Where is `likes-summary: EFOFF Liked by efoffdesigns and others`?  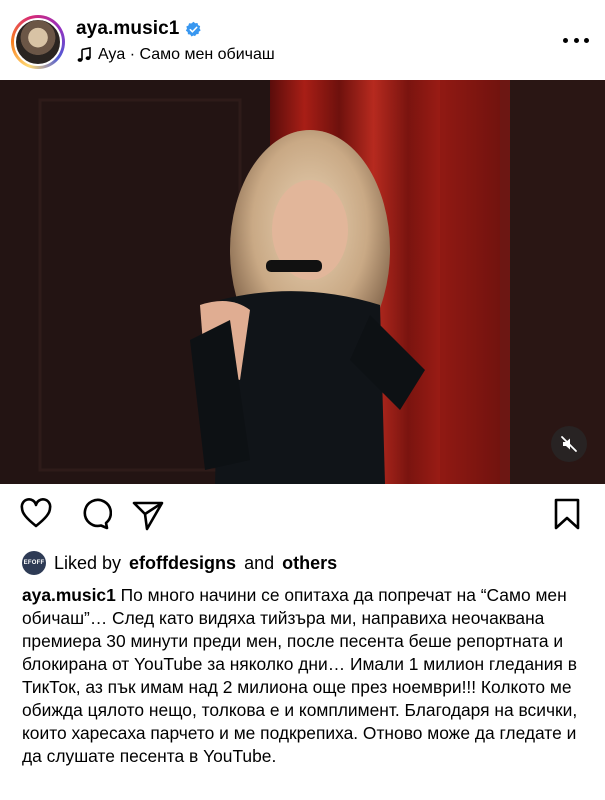
likes-summary: EFOFF Liked by efoffdesigns and others is located at coordinates (179, 563).